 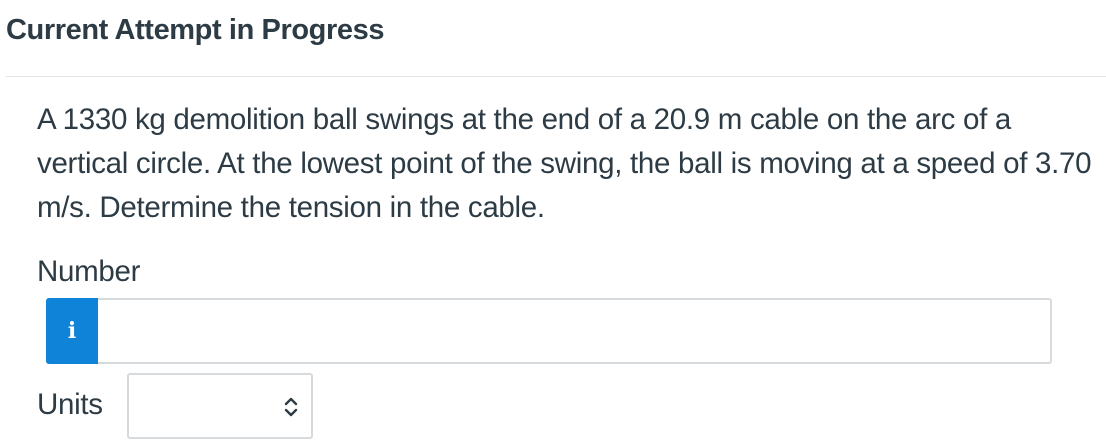 I want to click on header-divider, so click(x=556, y=76).